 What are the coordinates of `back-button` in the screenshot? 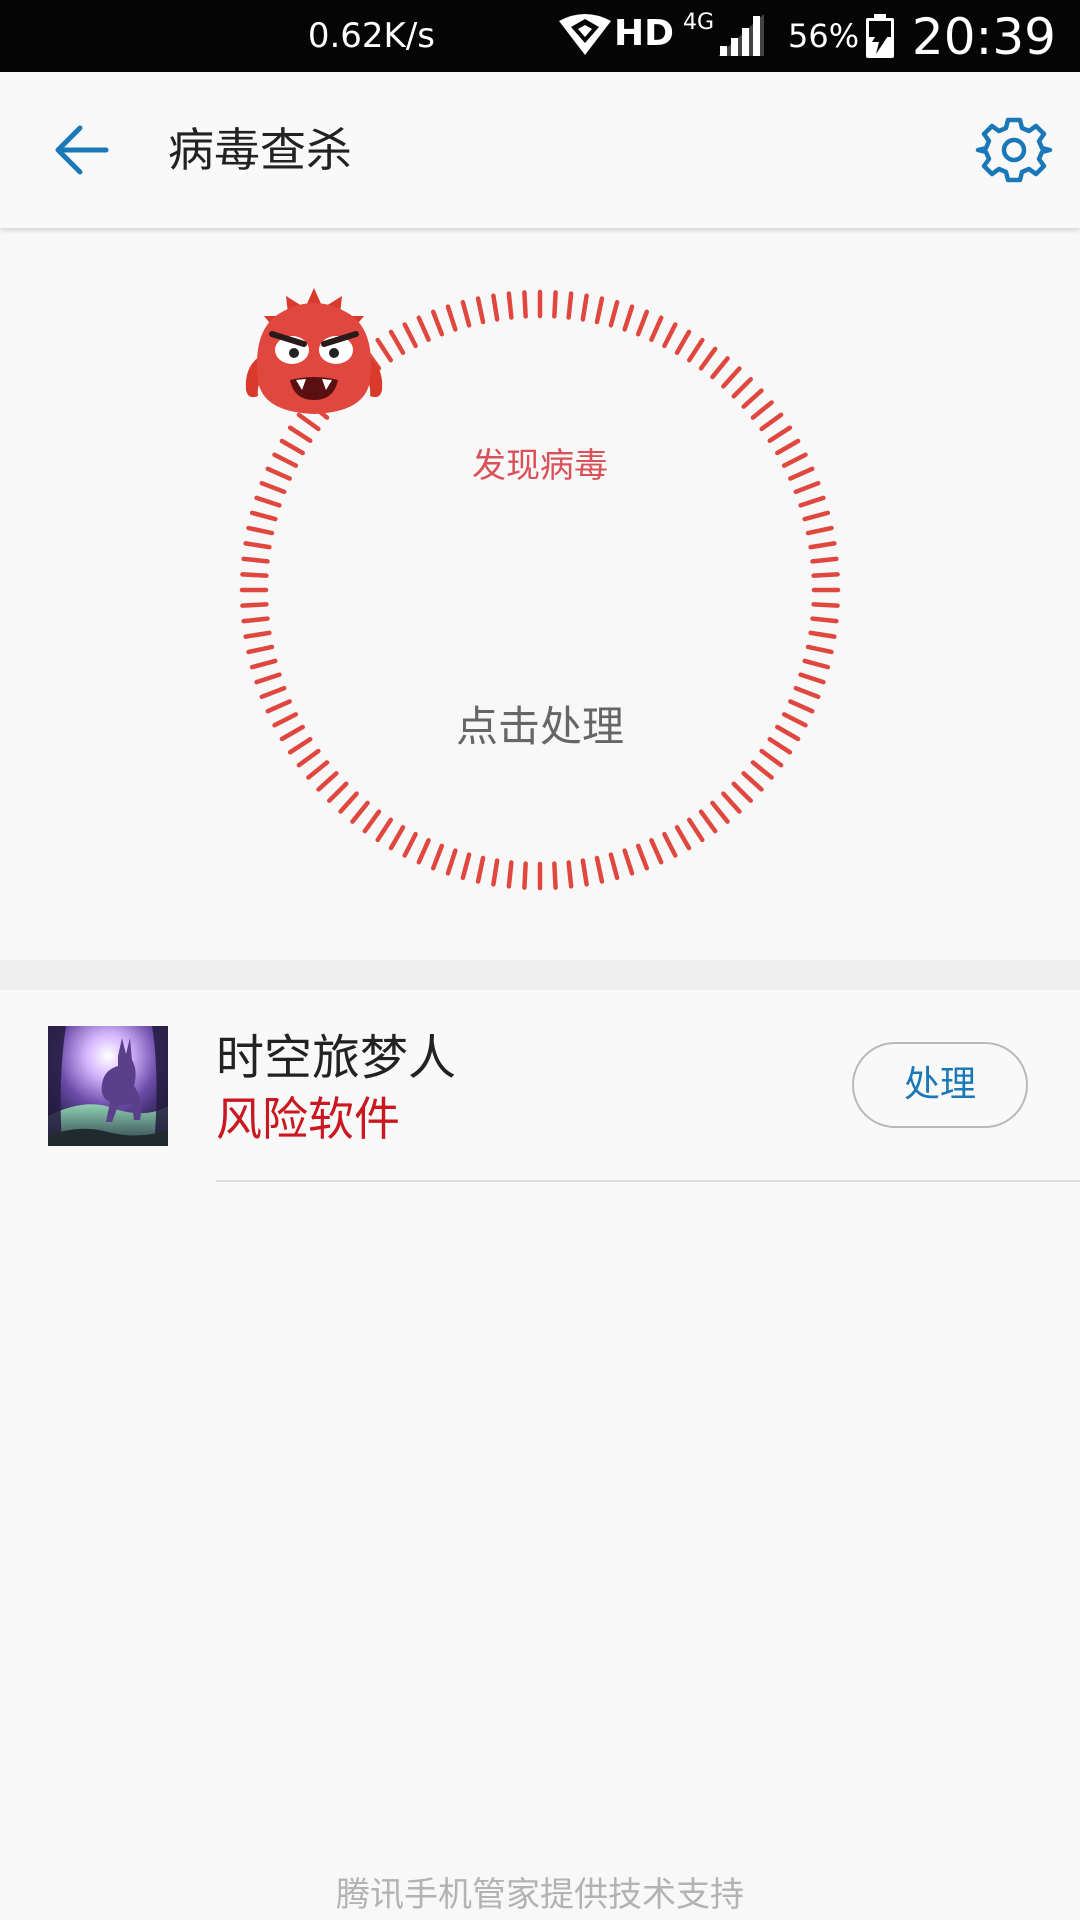 It's located at (85, 150).